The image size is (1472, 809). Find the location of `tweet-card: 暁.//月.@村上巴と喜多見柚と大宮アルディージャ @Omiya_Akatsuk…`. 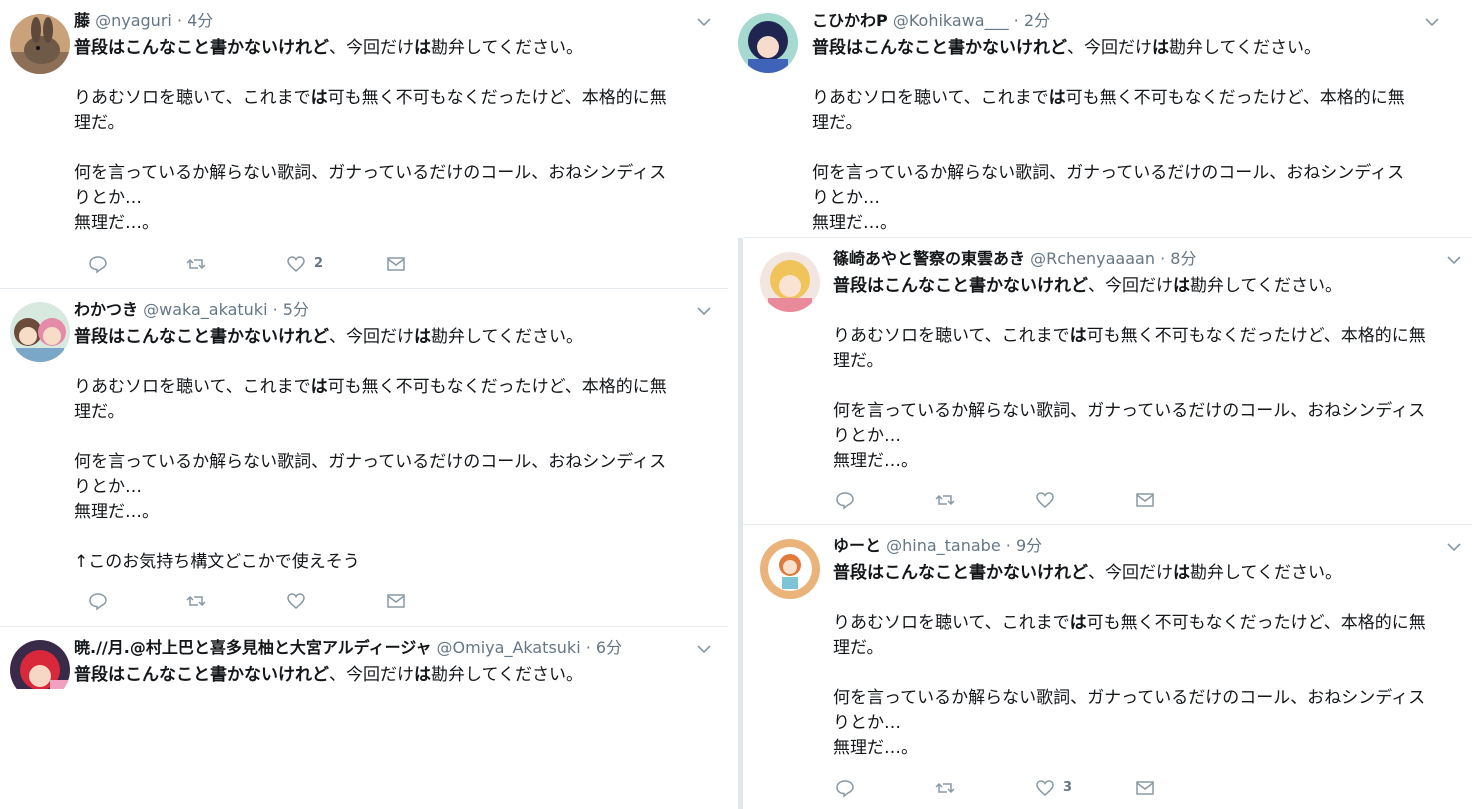

tweet-card: 暁.//月.@村上巴と喜多見柚と大宮アルディージャ @Omiya_Akatsuk… is located at coordinates (364, 658).